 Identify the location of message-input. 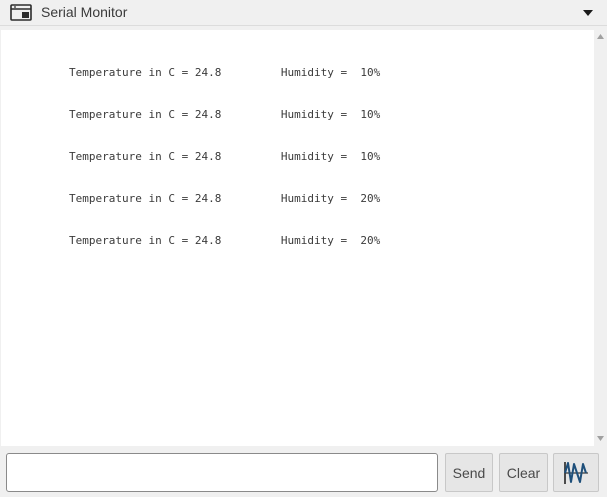
(222, 472).